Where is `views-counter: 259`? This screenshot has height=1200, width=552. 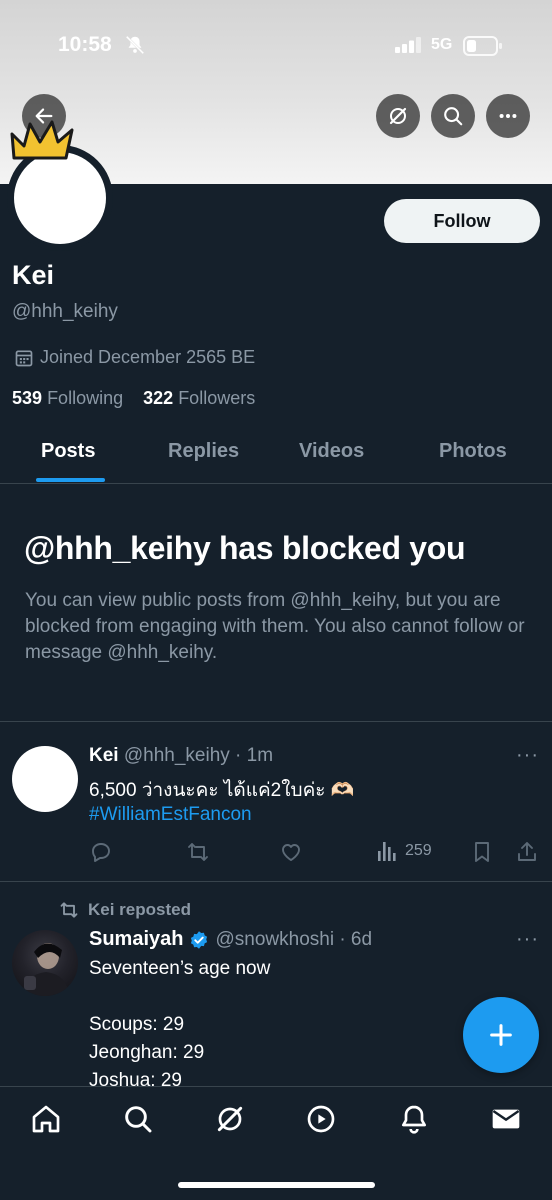
views-counter: 259 is located at coordinates (404, 851).